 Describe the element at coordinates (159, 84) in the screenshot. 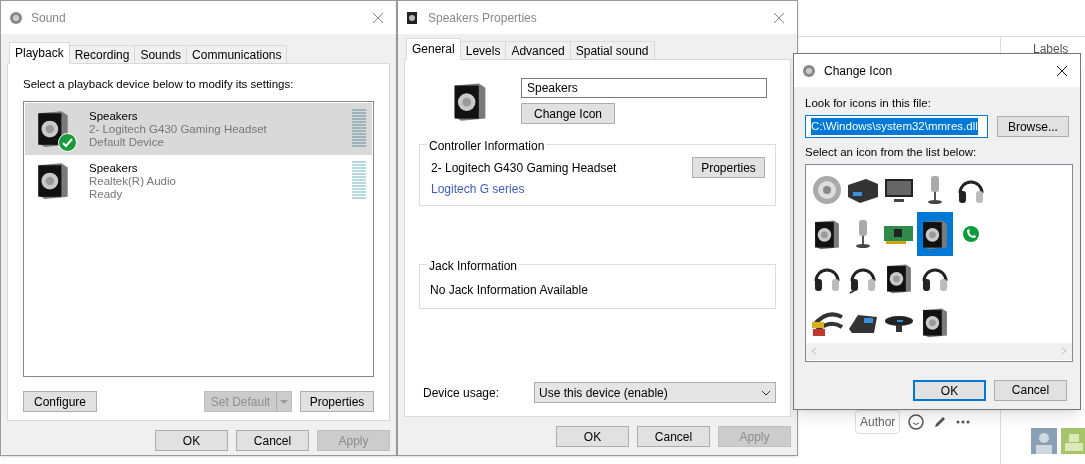

I see `instruction-text: Select a playback device below to modify its settings:` at that location.